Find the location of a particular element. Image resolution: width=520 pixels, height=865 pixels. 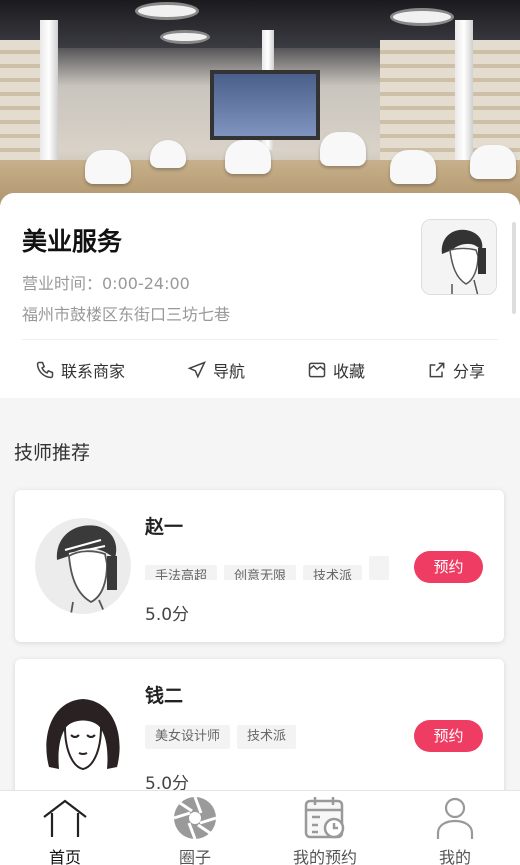

favorite-button: 收藏 is located at coordinates (336, 370).